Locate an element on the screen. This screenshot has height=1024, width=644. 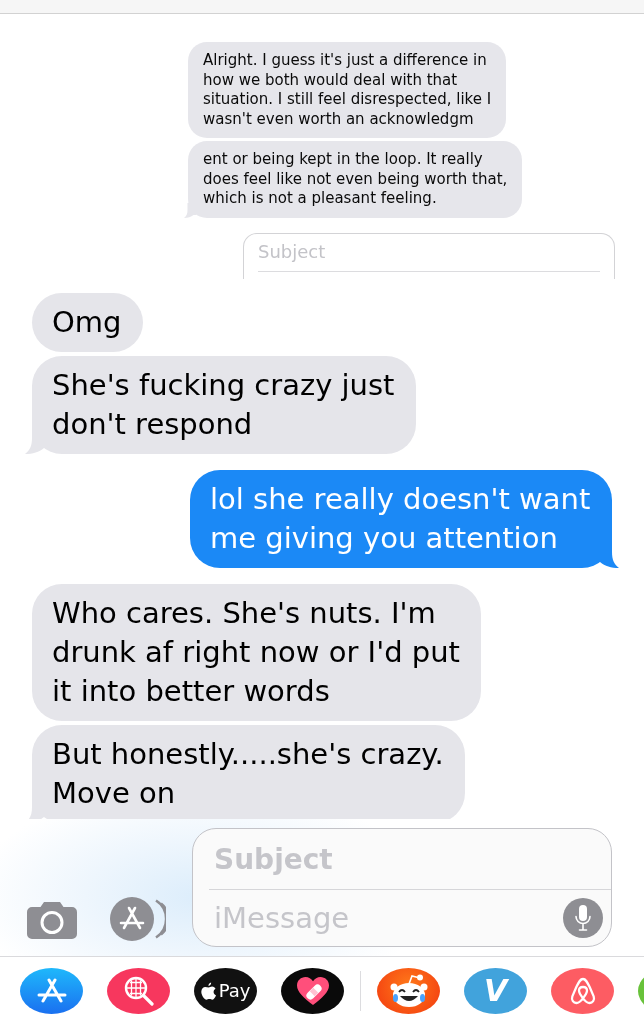
globe-search-icon is located at coordinates (138, 990).